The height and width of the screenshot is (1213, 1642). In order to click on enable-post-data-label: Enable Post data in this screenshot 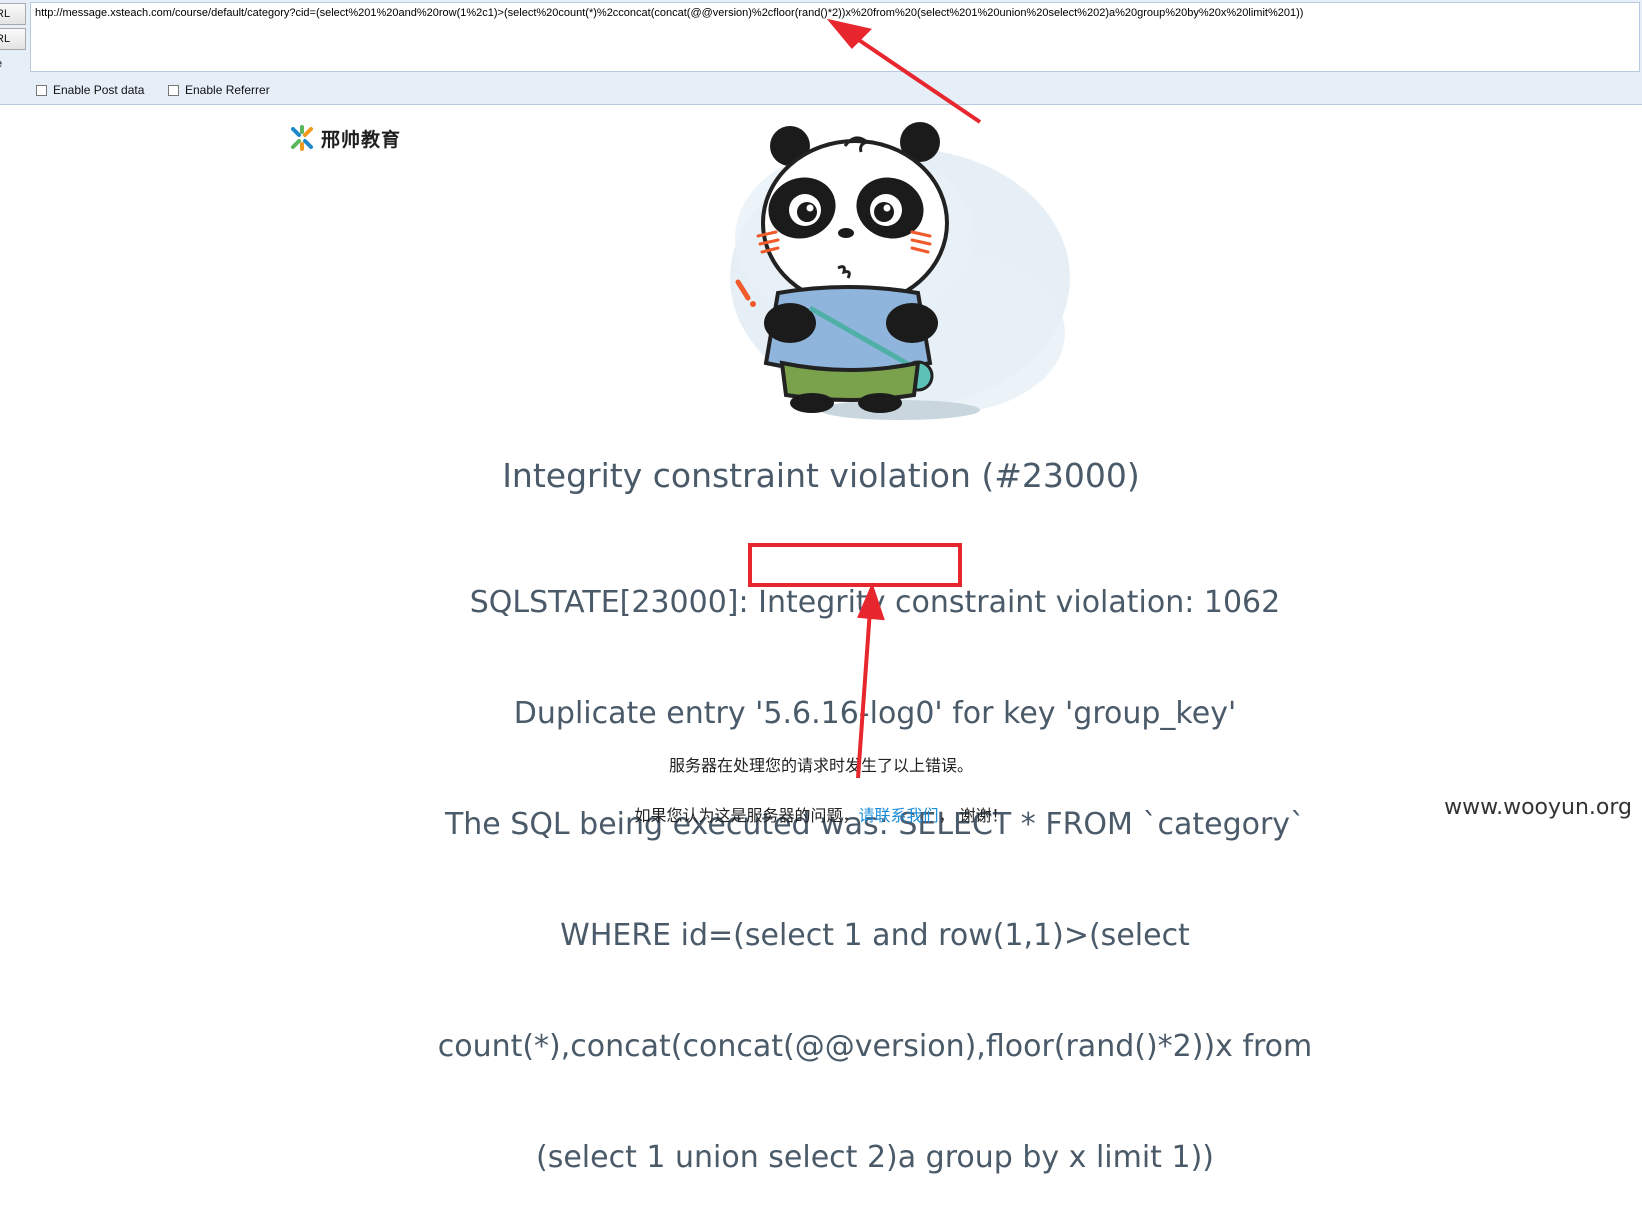, I will do `click(99, 90)`.